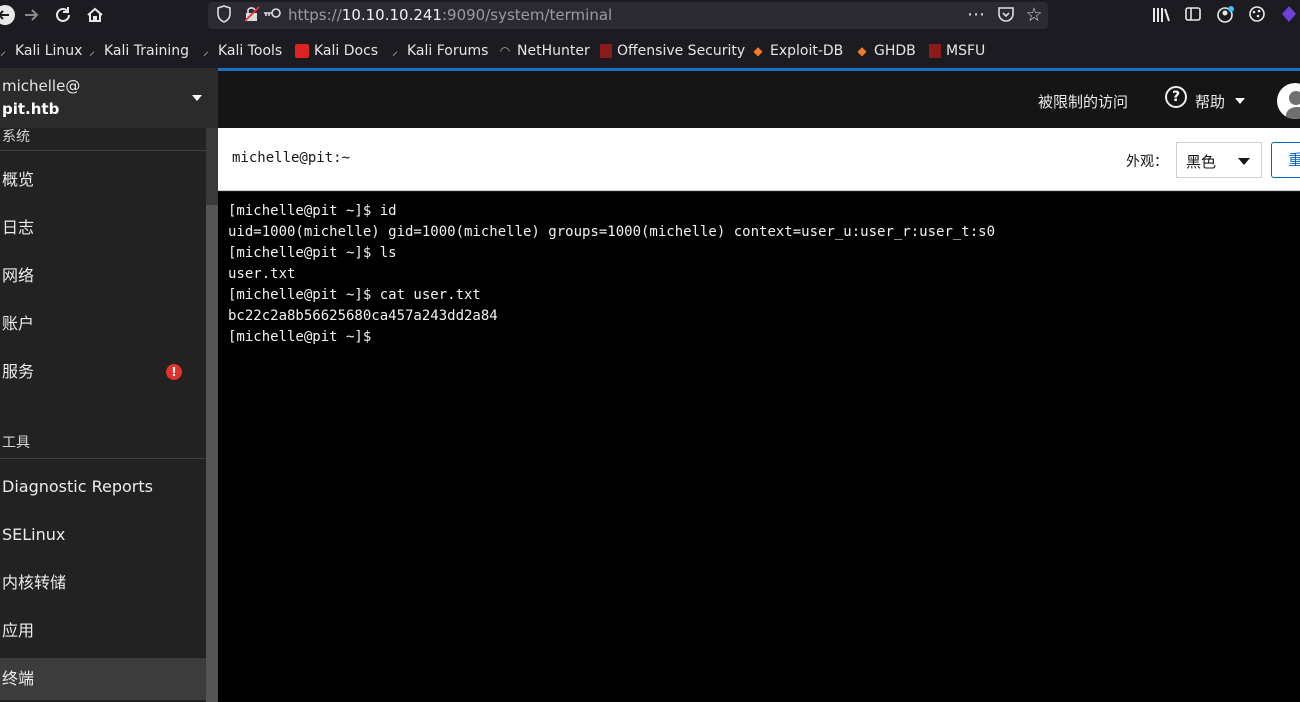 The width and height of the screenshot is (1300, 702). Describe the element at coordinates (103, 679) in the screenshot. I see `sidebar-item-terminal: 终端` at that location.